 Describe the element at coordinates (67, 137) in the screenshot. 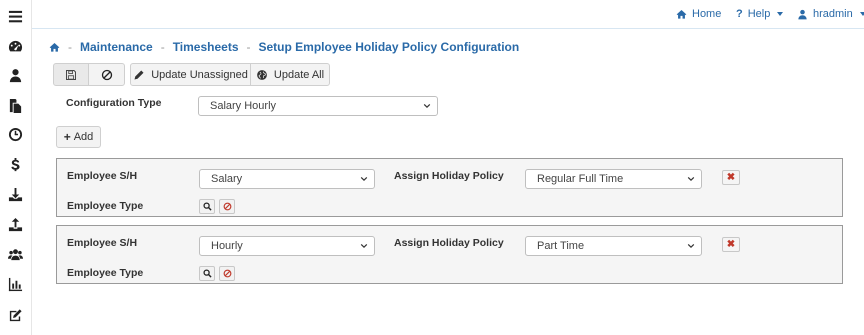

I see `plus-icon: +` at that location.